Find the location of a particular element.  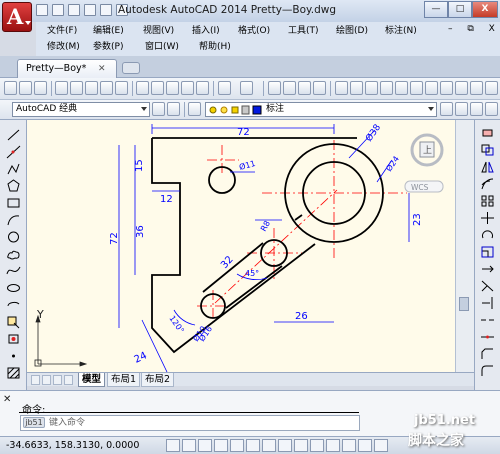

help-icon is located at coordinates (431, 88).